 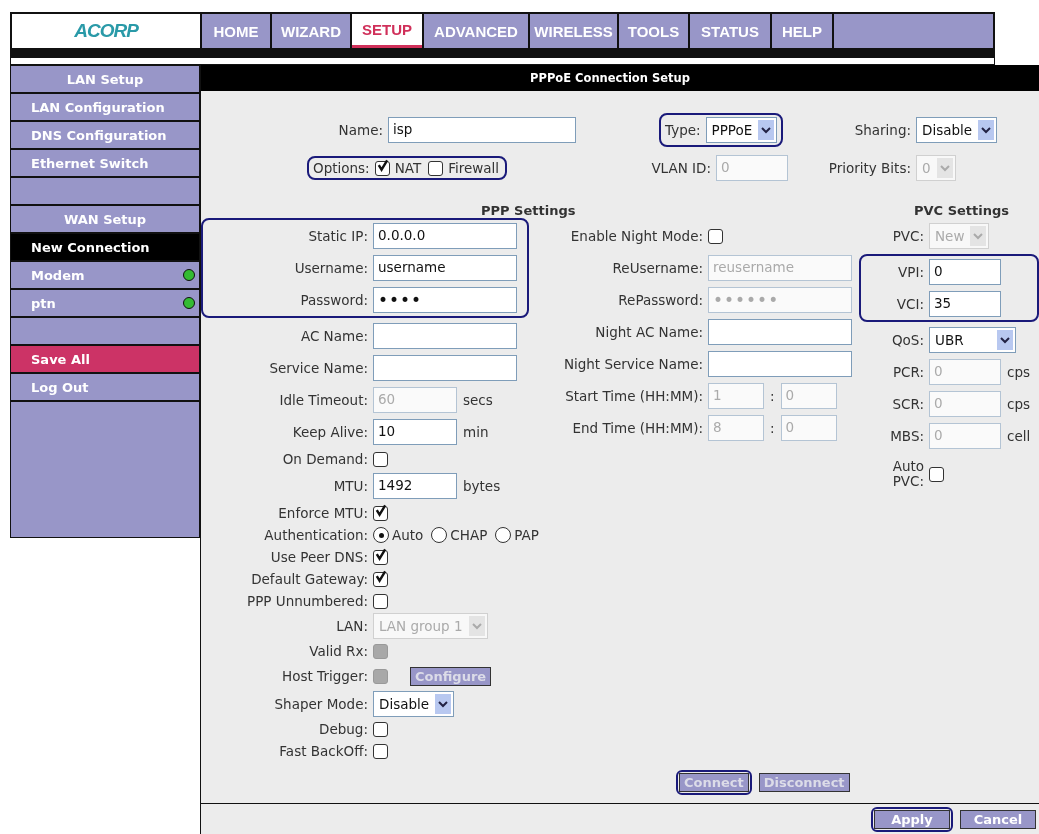 I want to click on field-label: ReUsername:, so click(x=657, y=268).